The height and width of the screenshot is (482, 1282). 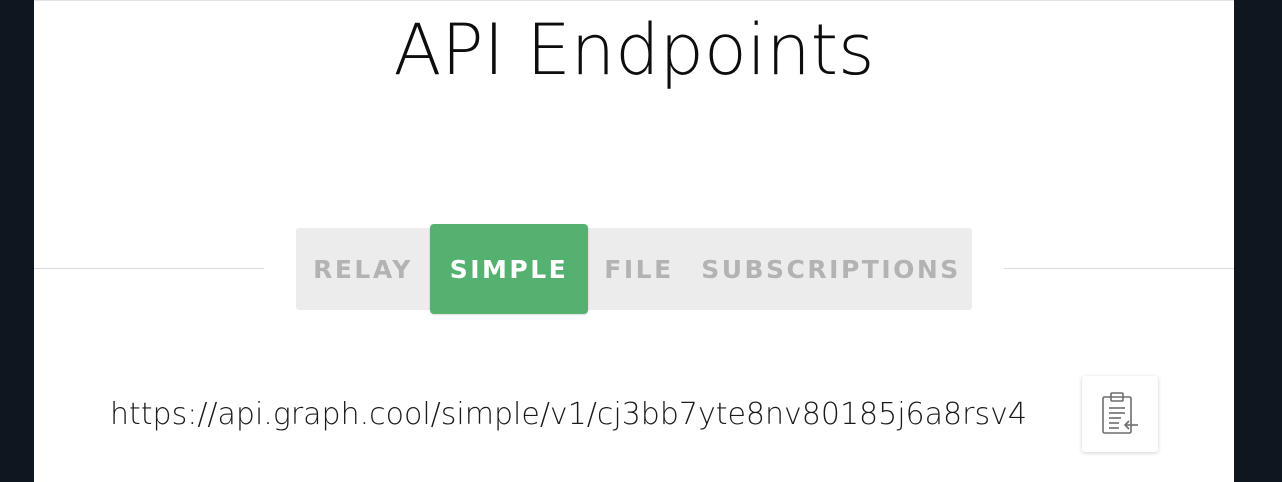 What do you see at coordinates (831, 269) in the screenshot?
I see `tab-subscriptions: SUBSCRIPTIONS` at bounding box center [831, 269].